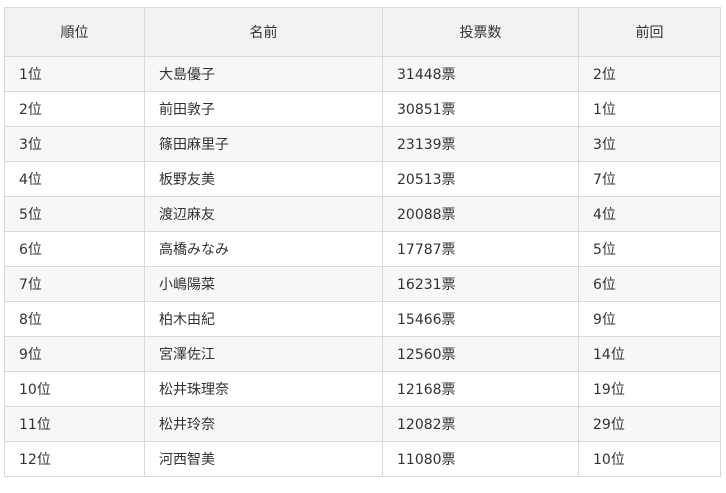 The width and height of the screenshot is (726, 493). I want to click on rank-cell: 10位, so click(74, 389).